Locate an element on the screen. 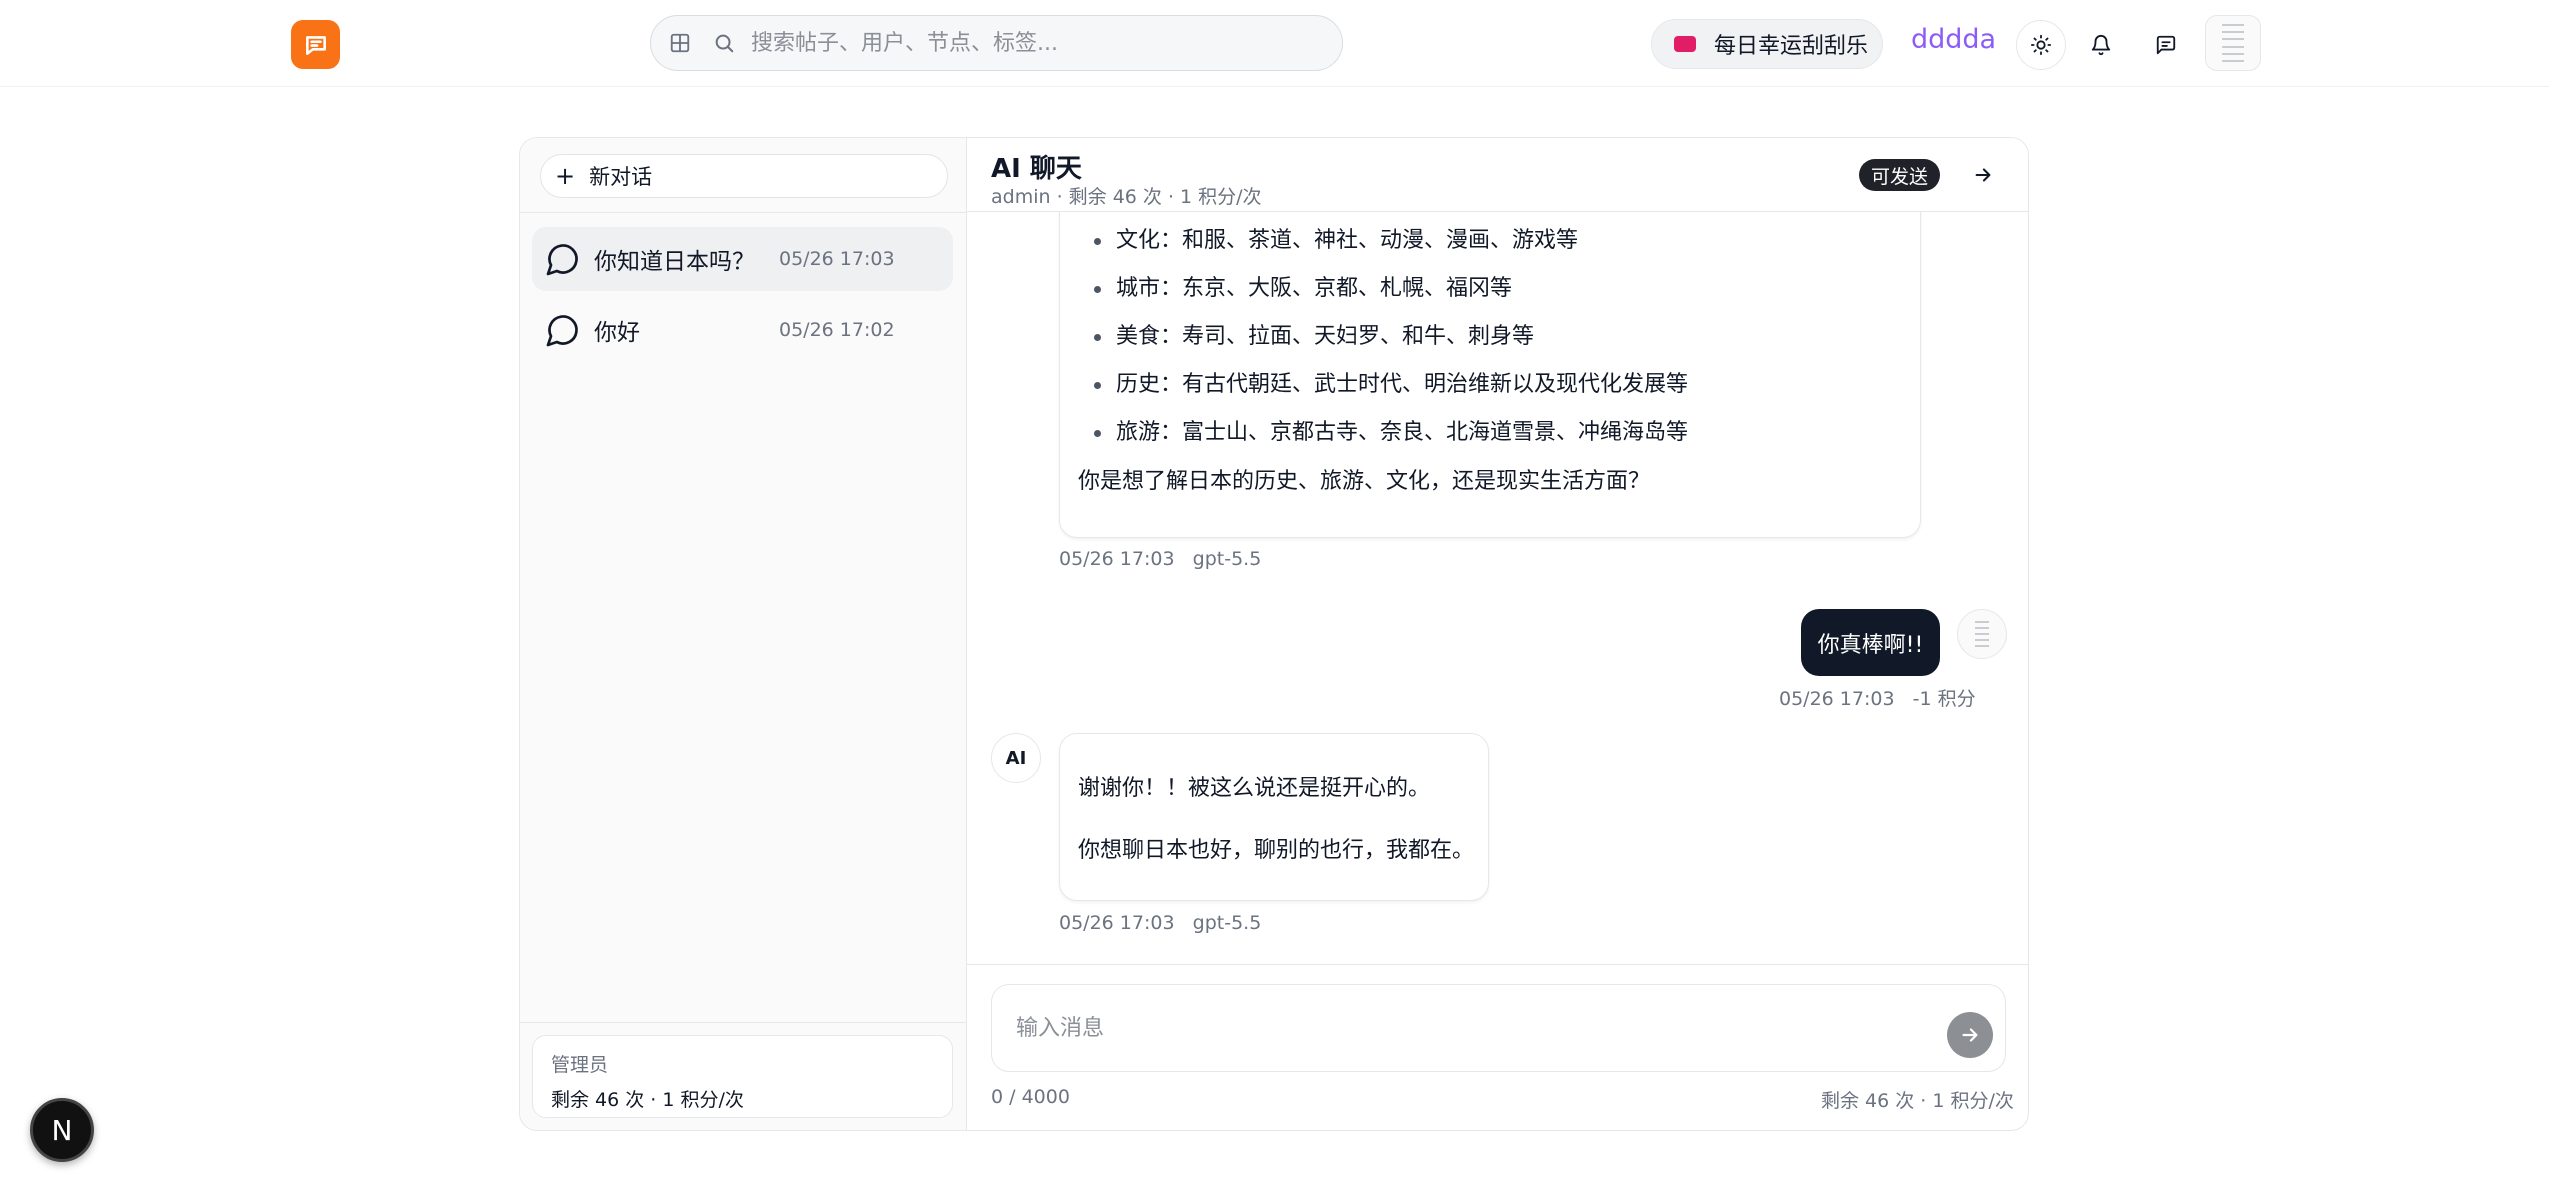 The height and width of the screenshot is (1191, 2549). message-meta: 05/26 17:03 -1 积分 is located at coordinates (1877, 699).